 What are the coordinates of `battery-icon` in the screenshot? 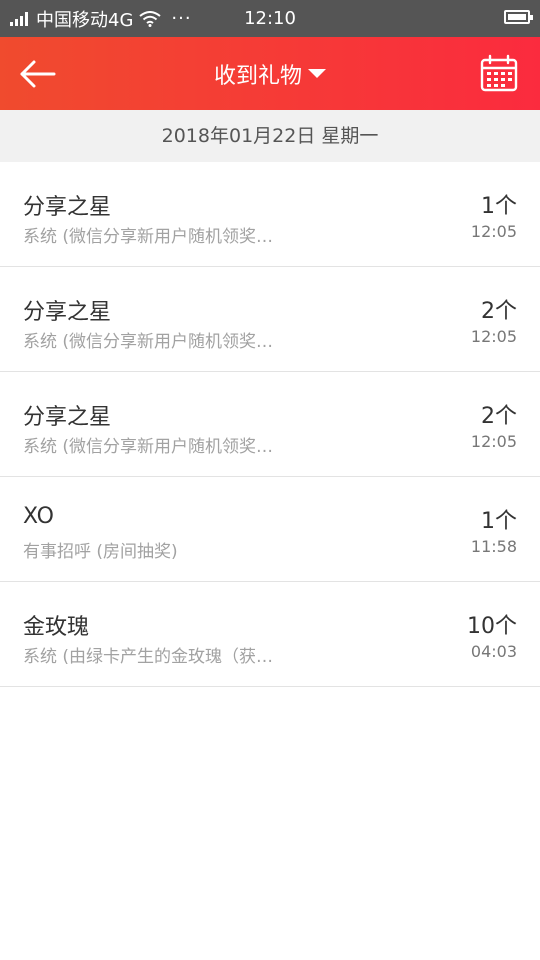 It's located at (518, 17).